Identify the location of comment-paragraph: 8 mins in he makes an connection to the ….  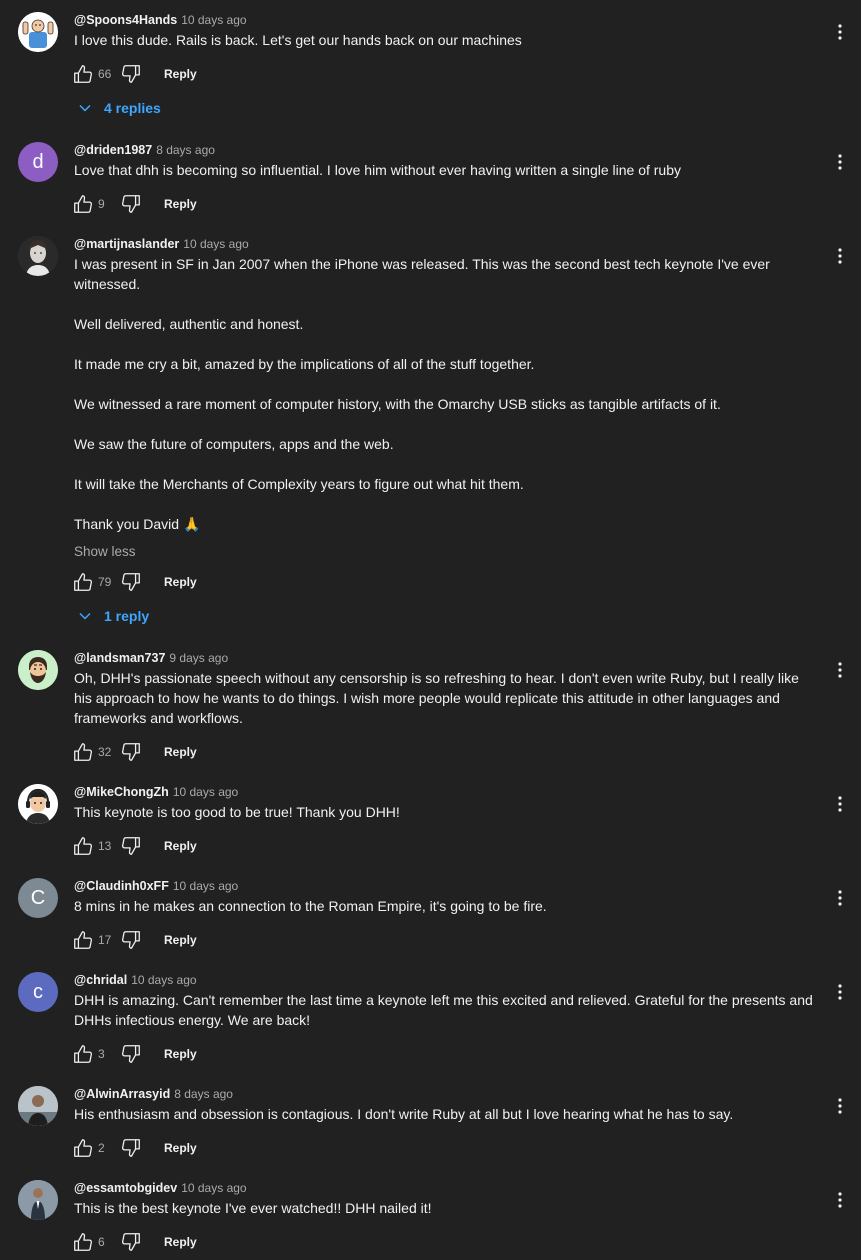
(310, 906).